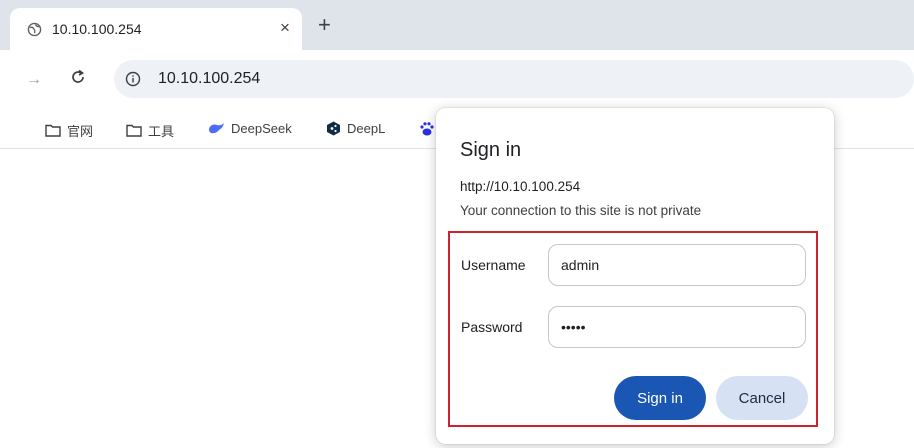 This screenshot has height=448, width=914. I want to click on bookmark-label: 官网, so click(80, 131).